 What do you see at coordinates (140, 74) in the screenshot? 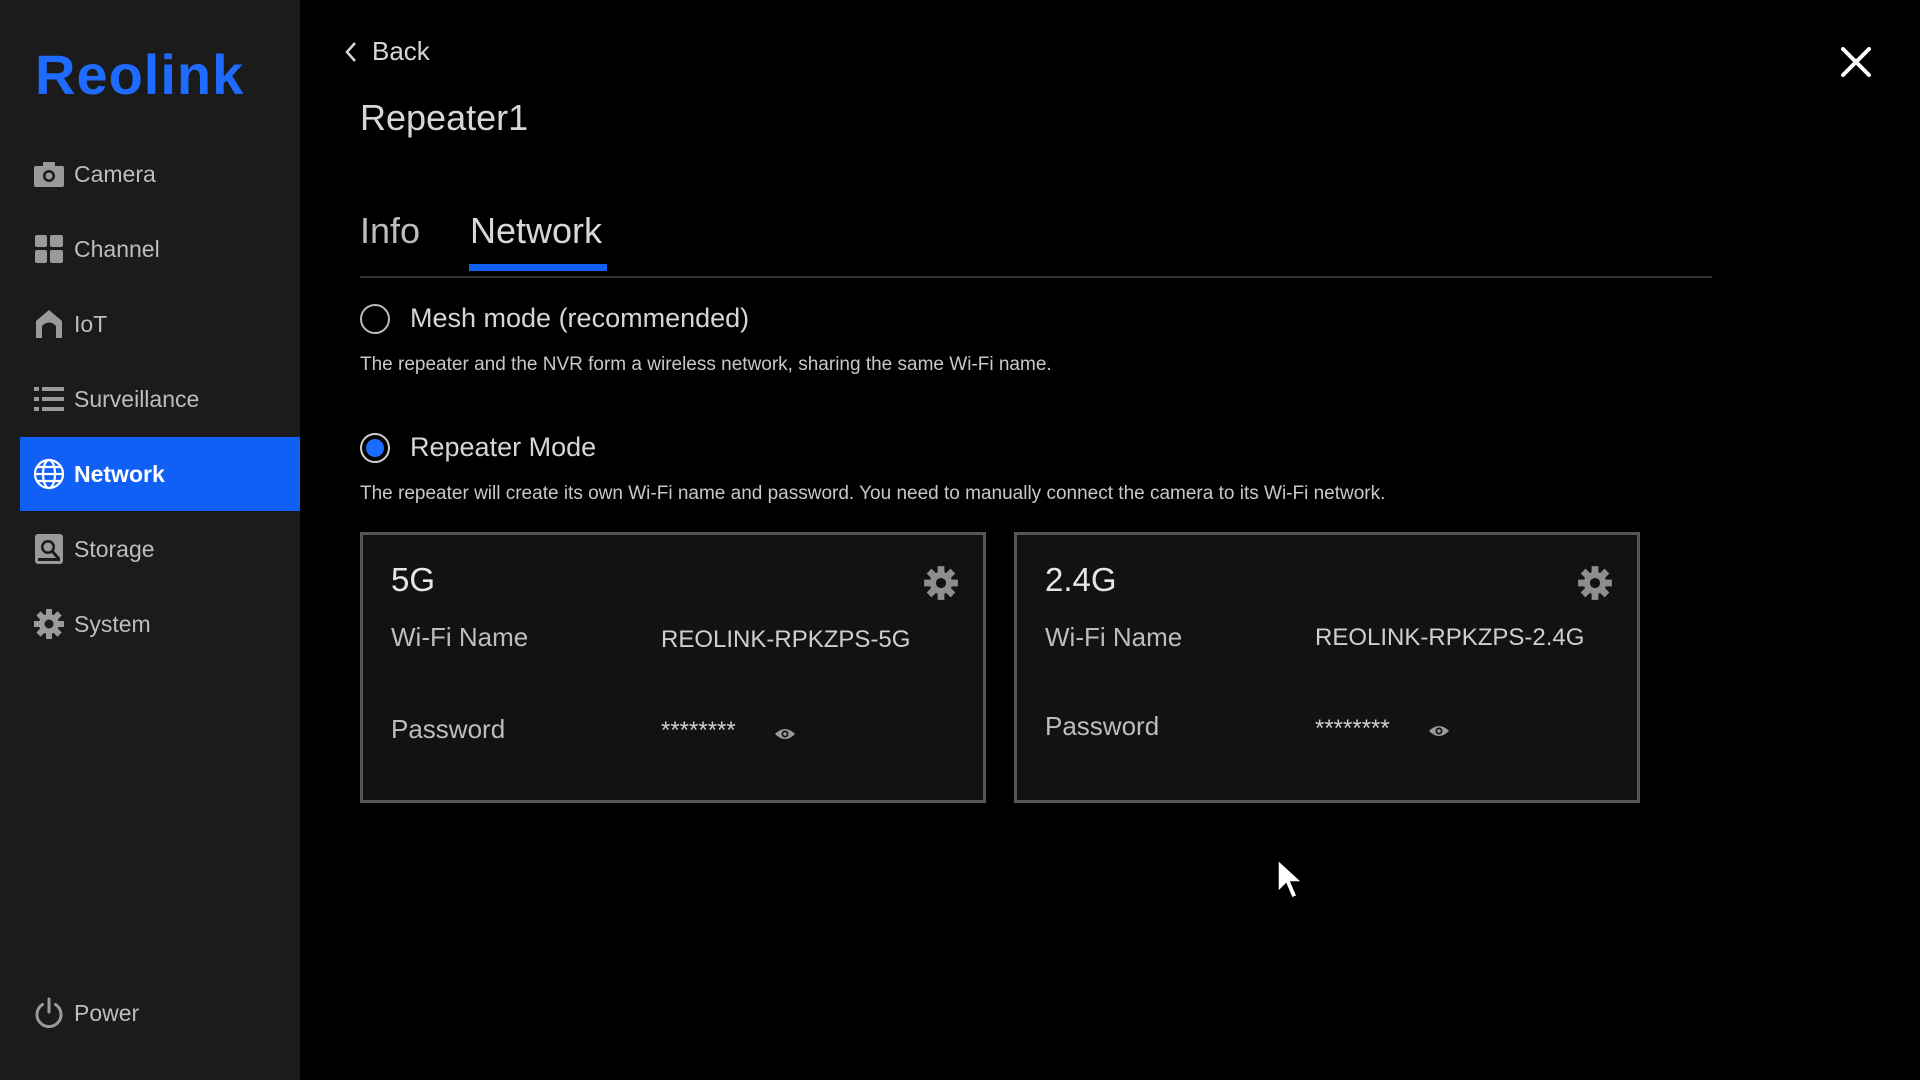
I see `reolink-logo: Reolink` at bounding box center [140, 74].